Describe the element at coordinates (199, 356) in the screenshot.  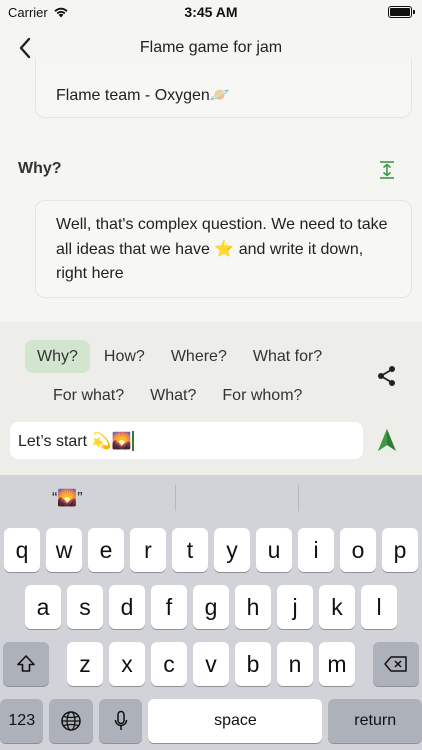
I see `chip-where: Where?` at that location.